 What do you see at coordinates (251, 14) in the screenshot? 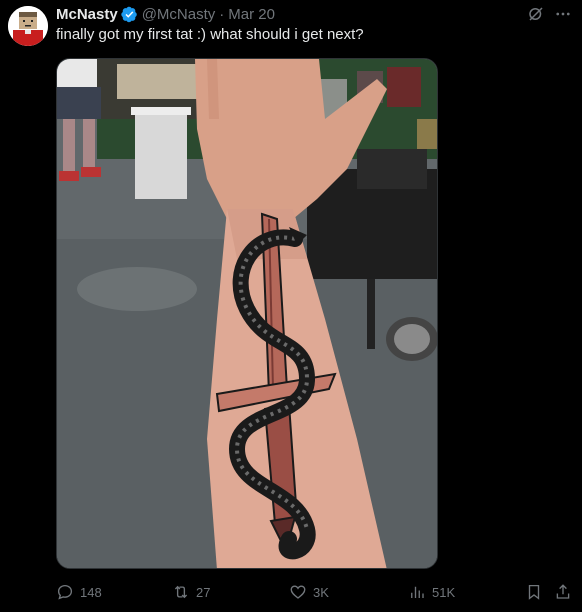
I see `timestamp: Mar 20` at bounding box center [251, 14].